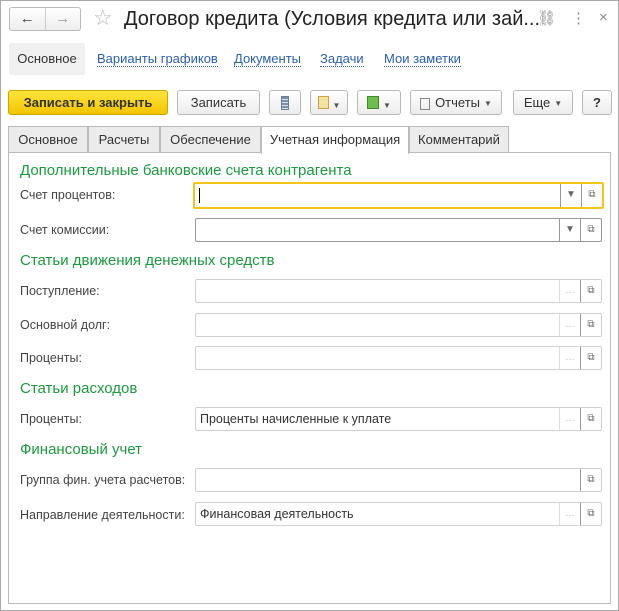  What do you see at coordinates (218, 102) in the screenshot?
I see `save-button: Записать` at bounding box center [218, 102].